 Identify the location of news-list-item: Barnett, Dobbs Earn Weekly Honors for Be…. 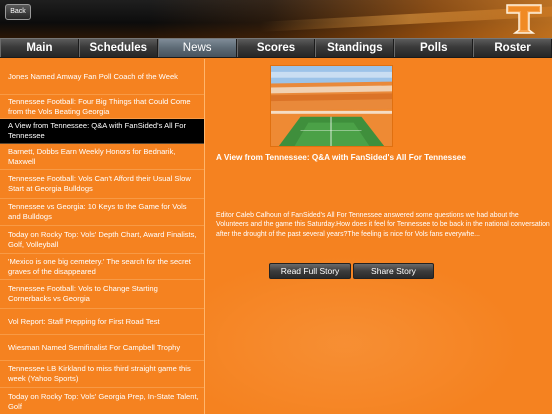
(102, 157).